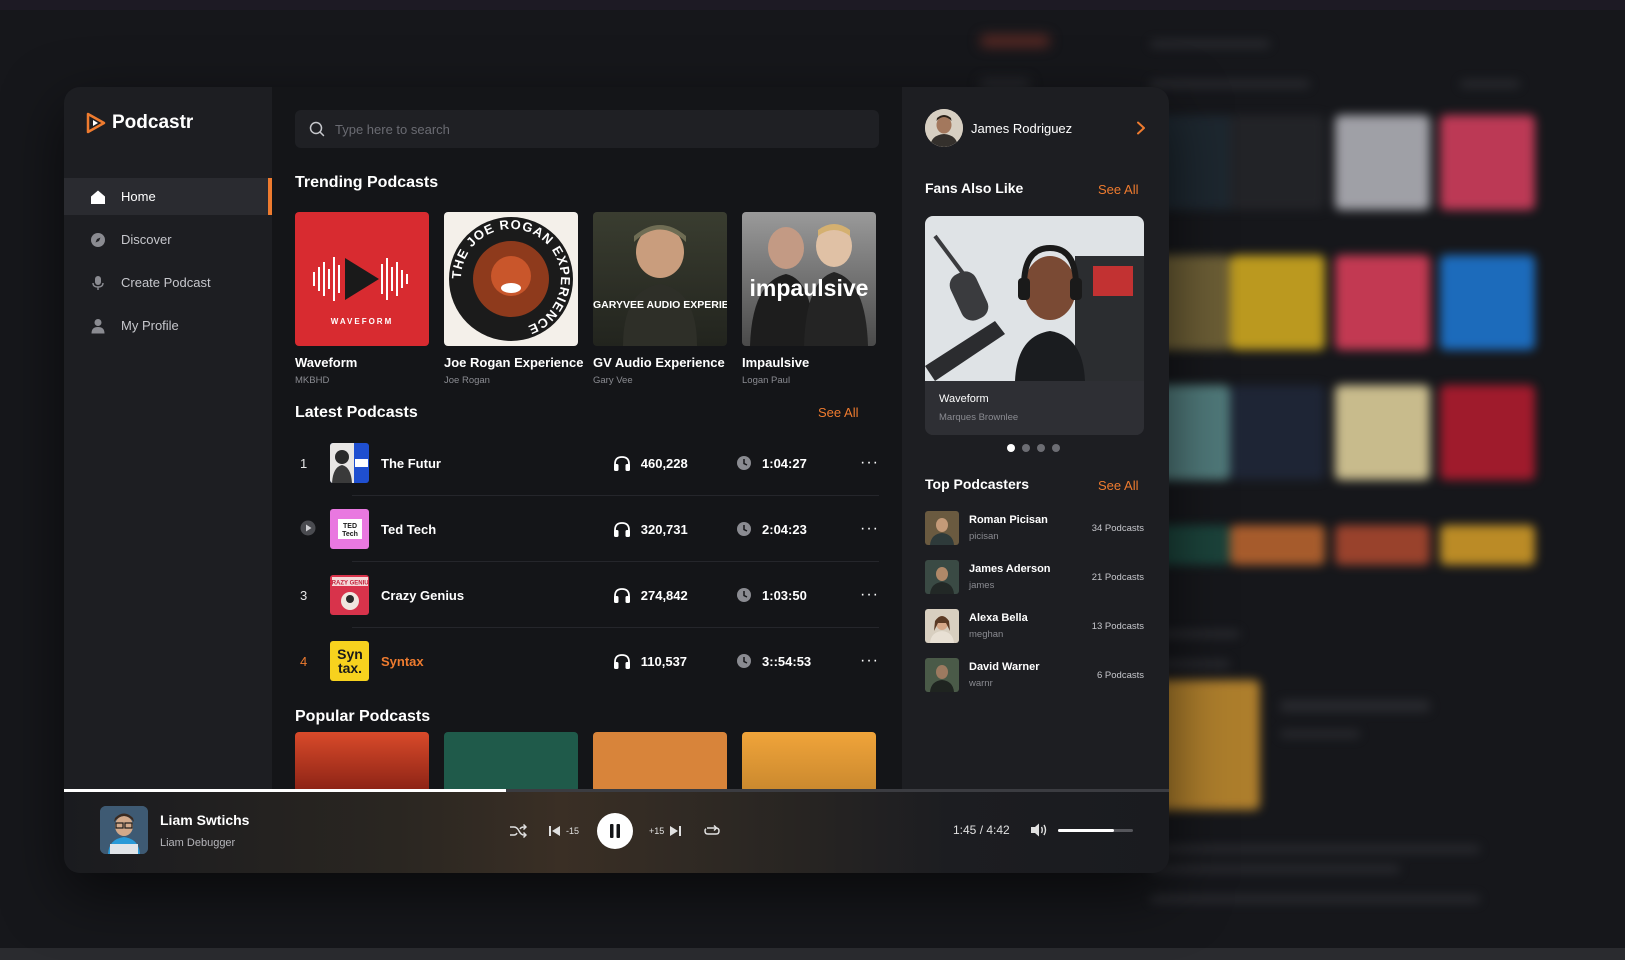 The width and height of the screenshot is (1625, 960). I want to click on row-rank: 4, so click(304, 661).